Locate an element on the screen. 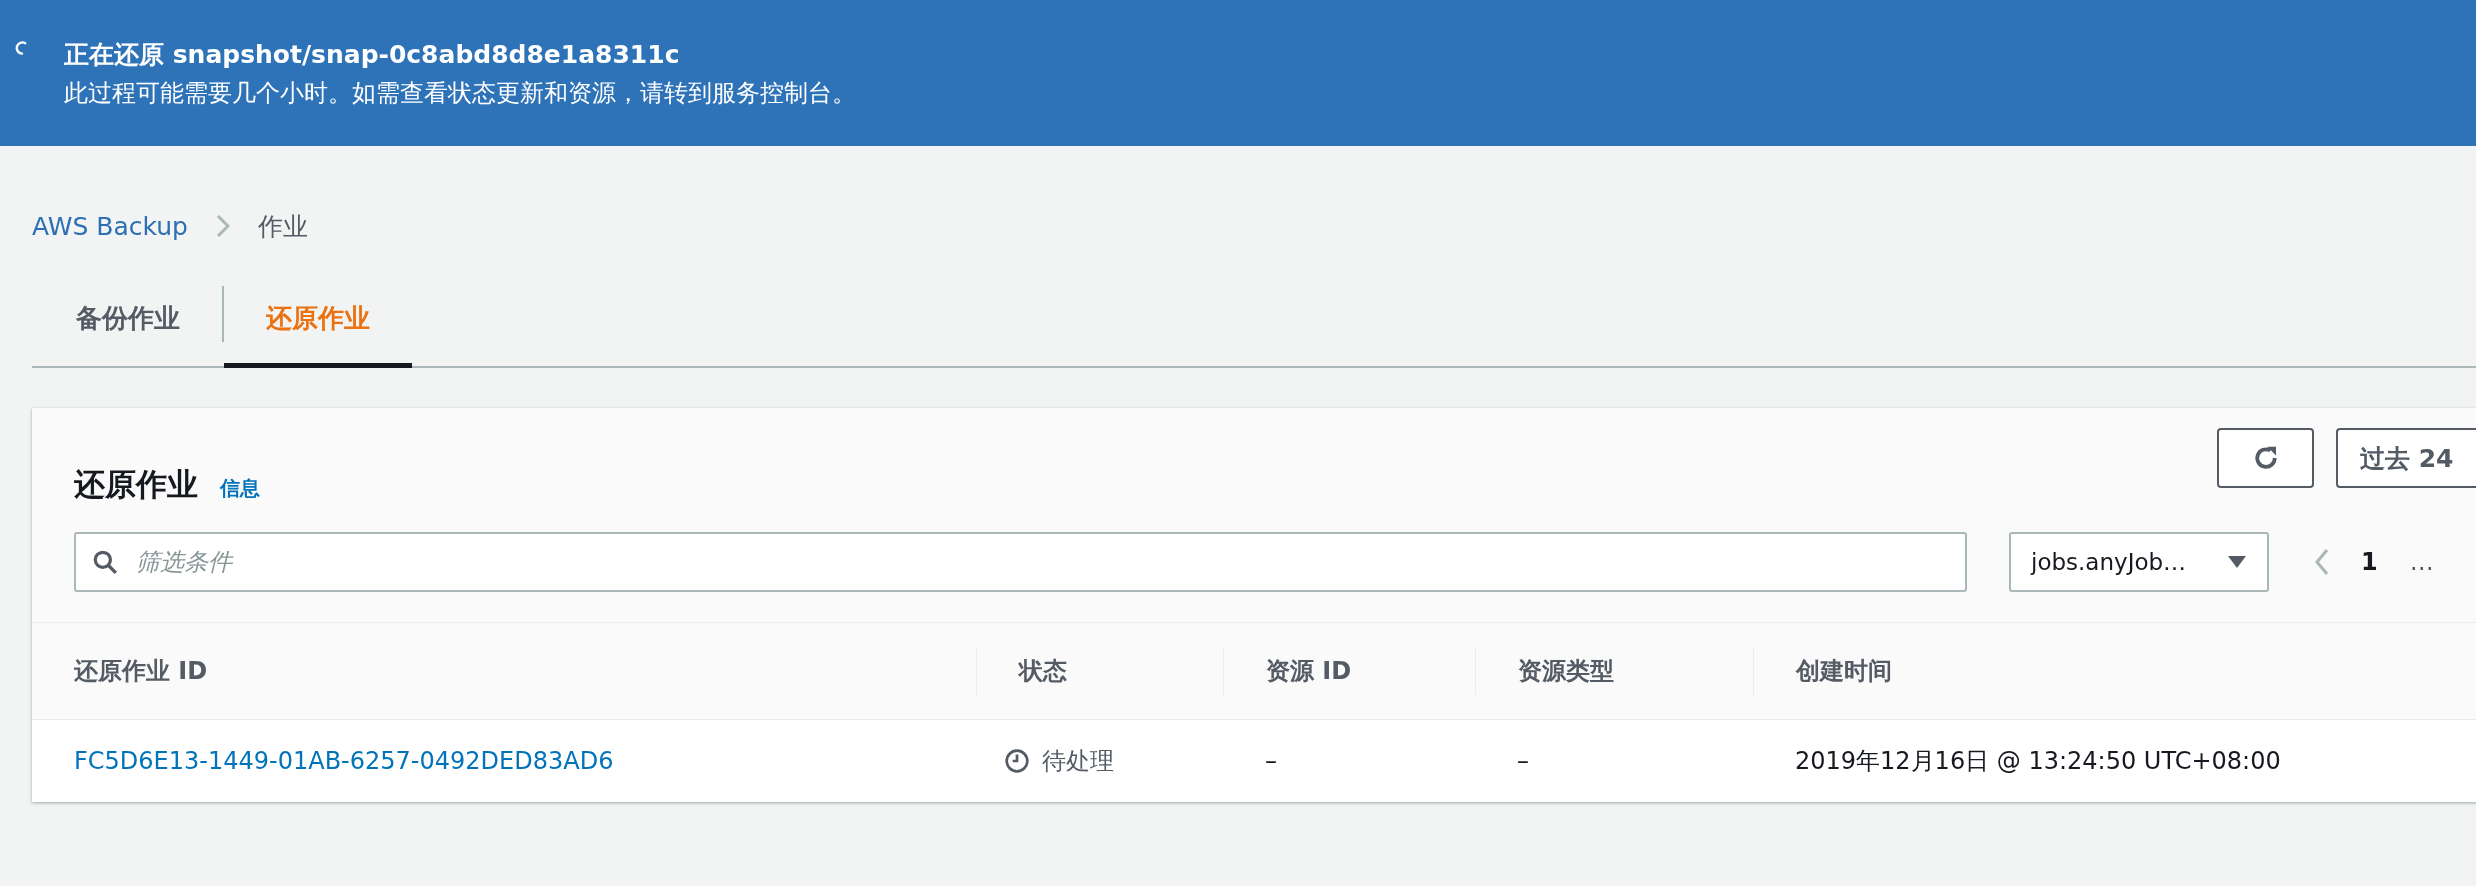  tab: 备份作业 is located at coordinates (127, 321).